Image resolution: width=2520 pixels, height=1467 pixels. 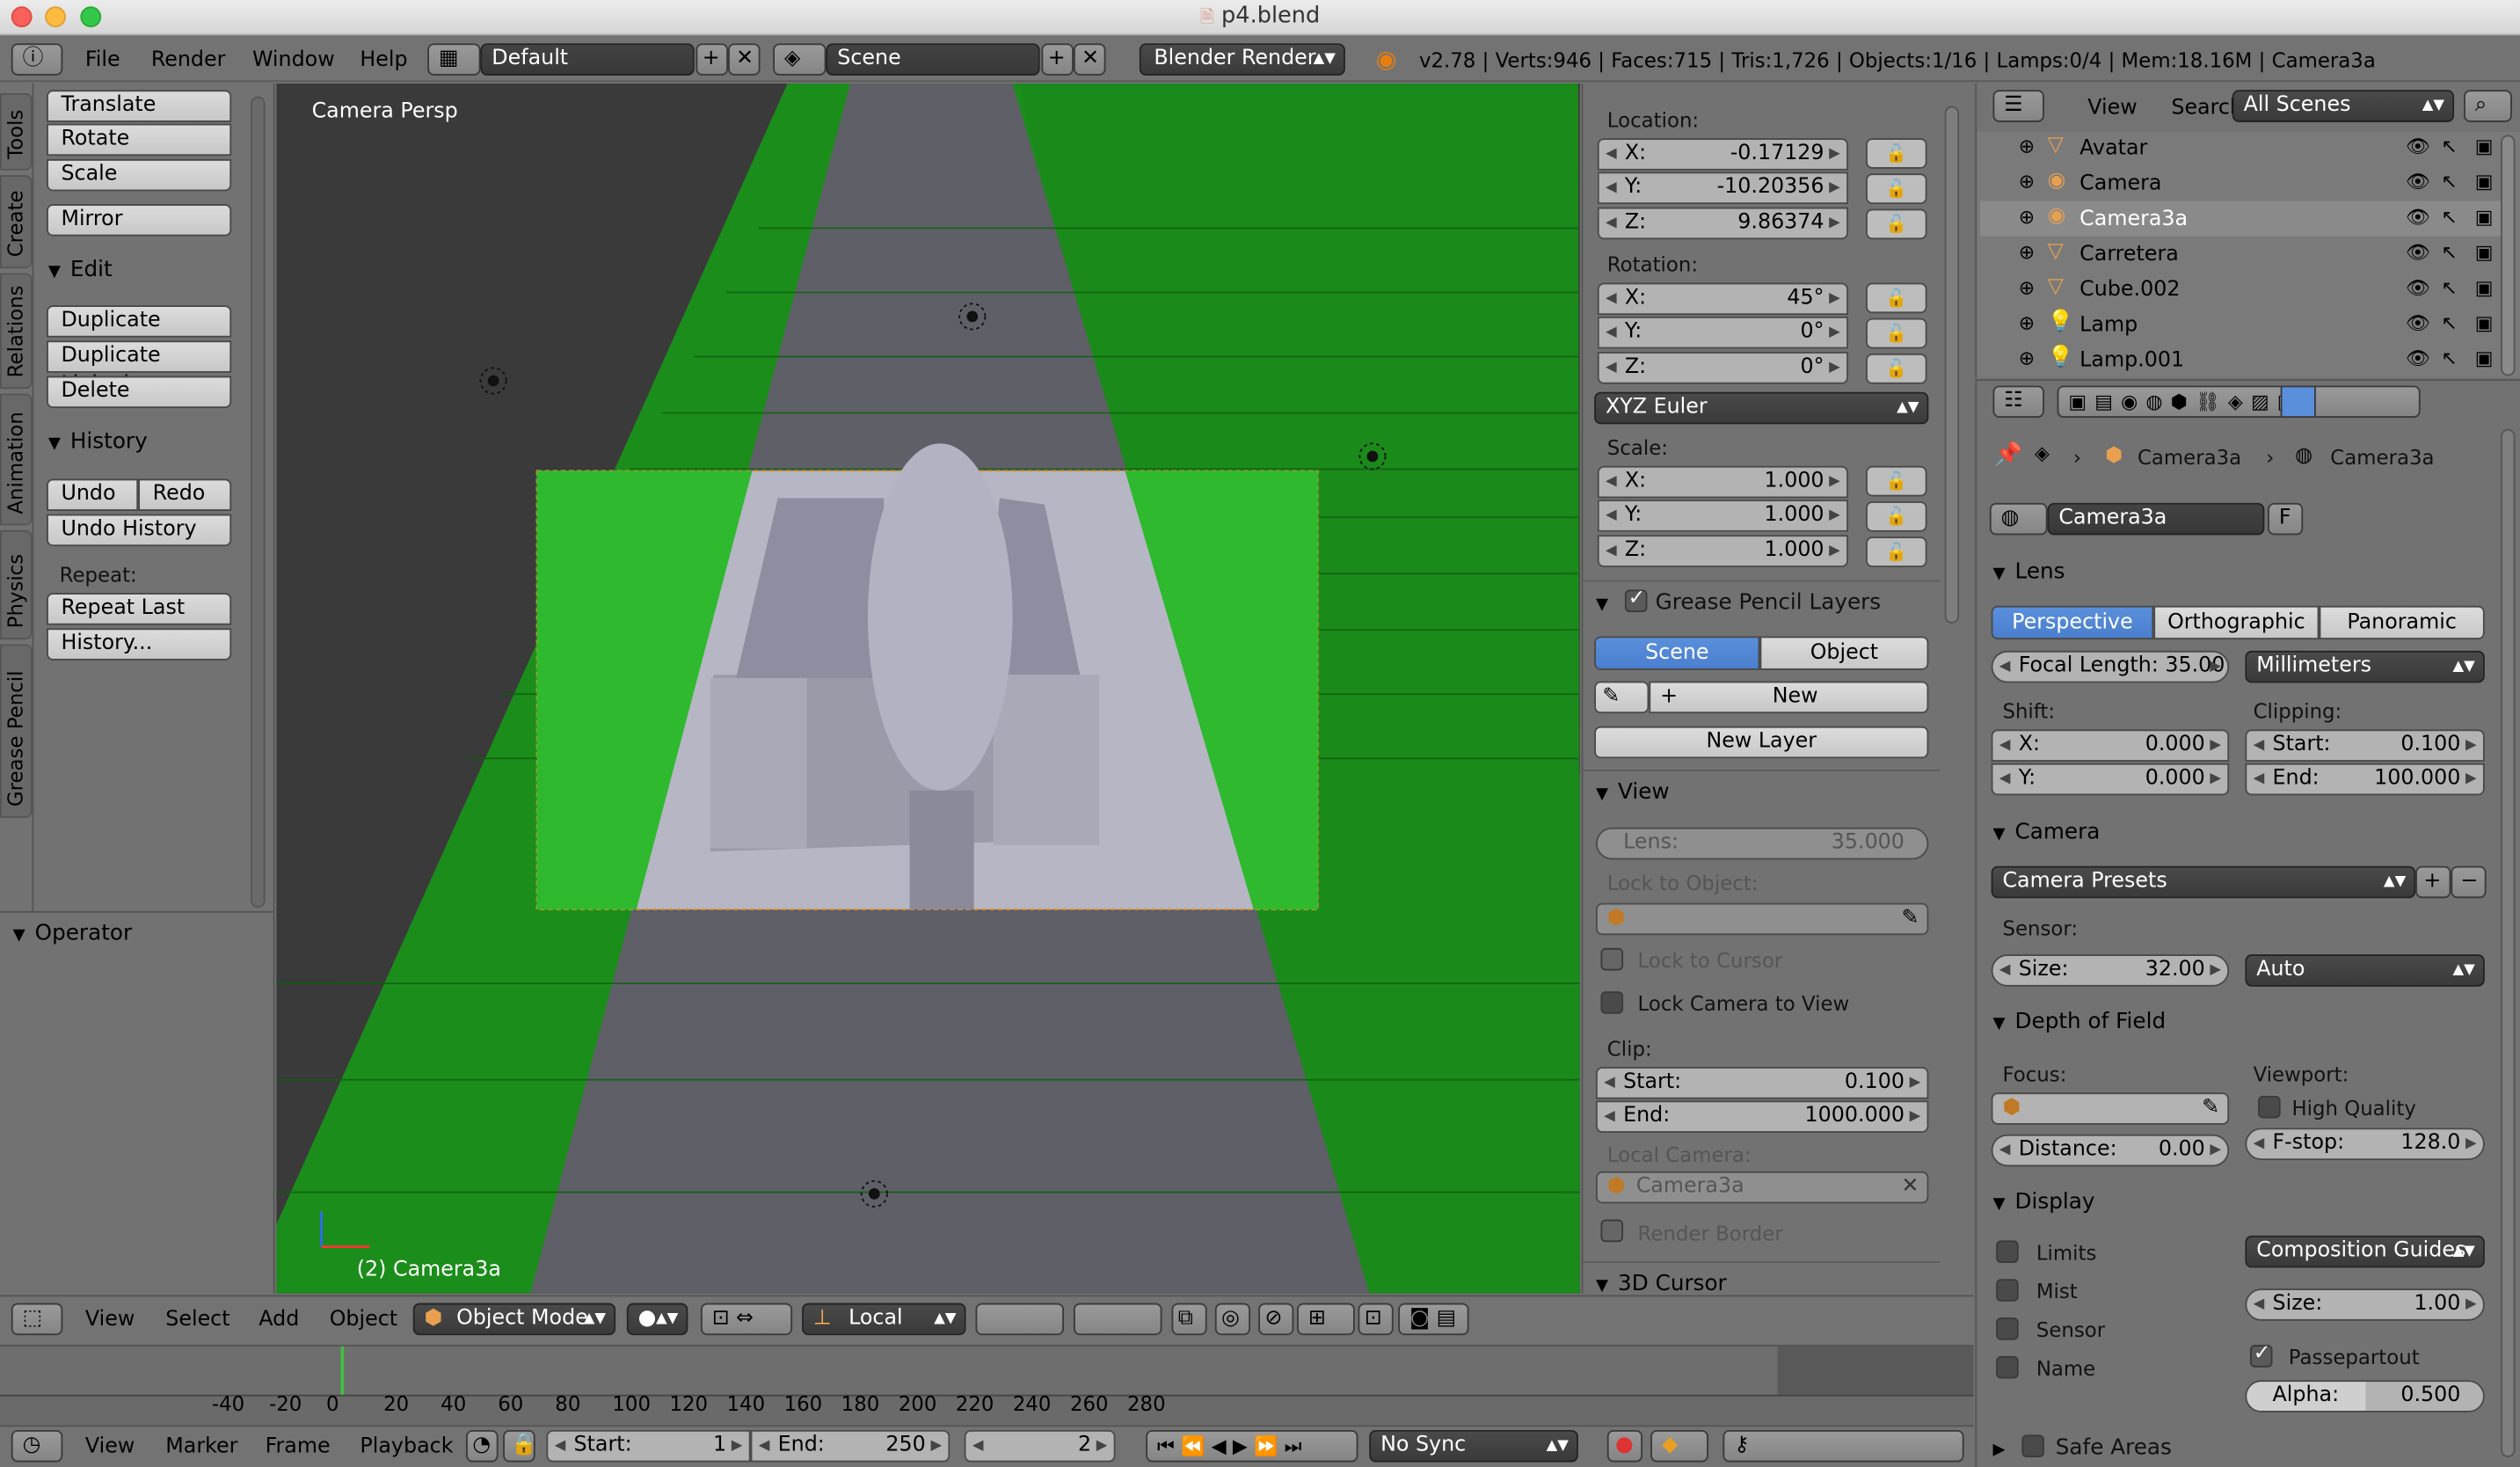 I want to click on clip-start-field: ◀ Start: 0.100 ▶, so click(x=1762, y=1083).